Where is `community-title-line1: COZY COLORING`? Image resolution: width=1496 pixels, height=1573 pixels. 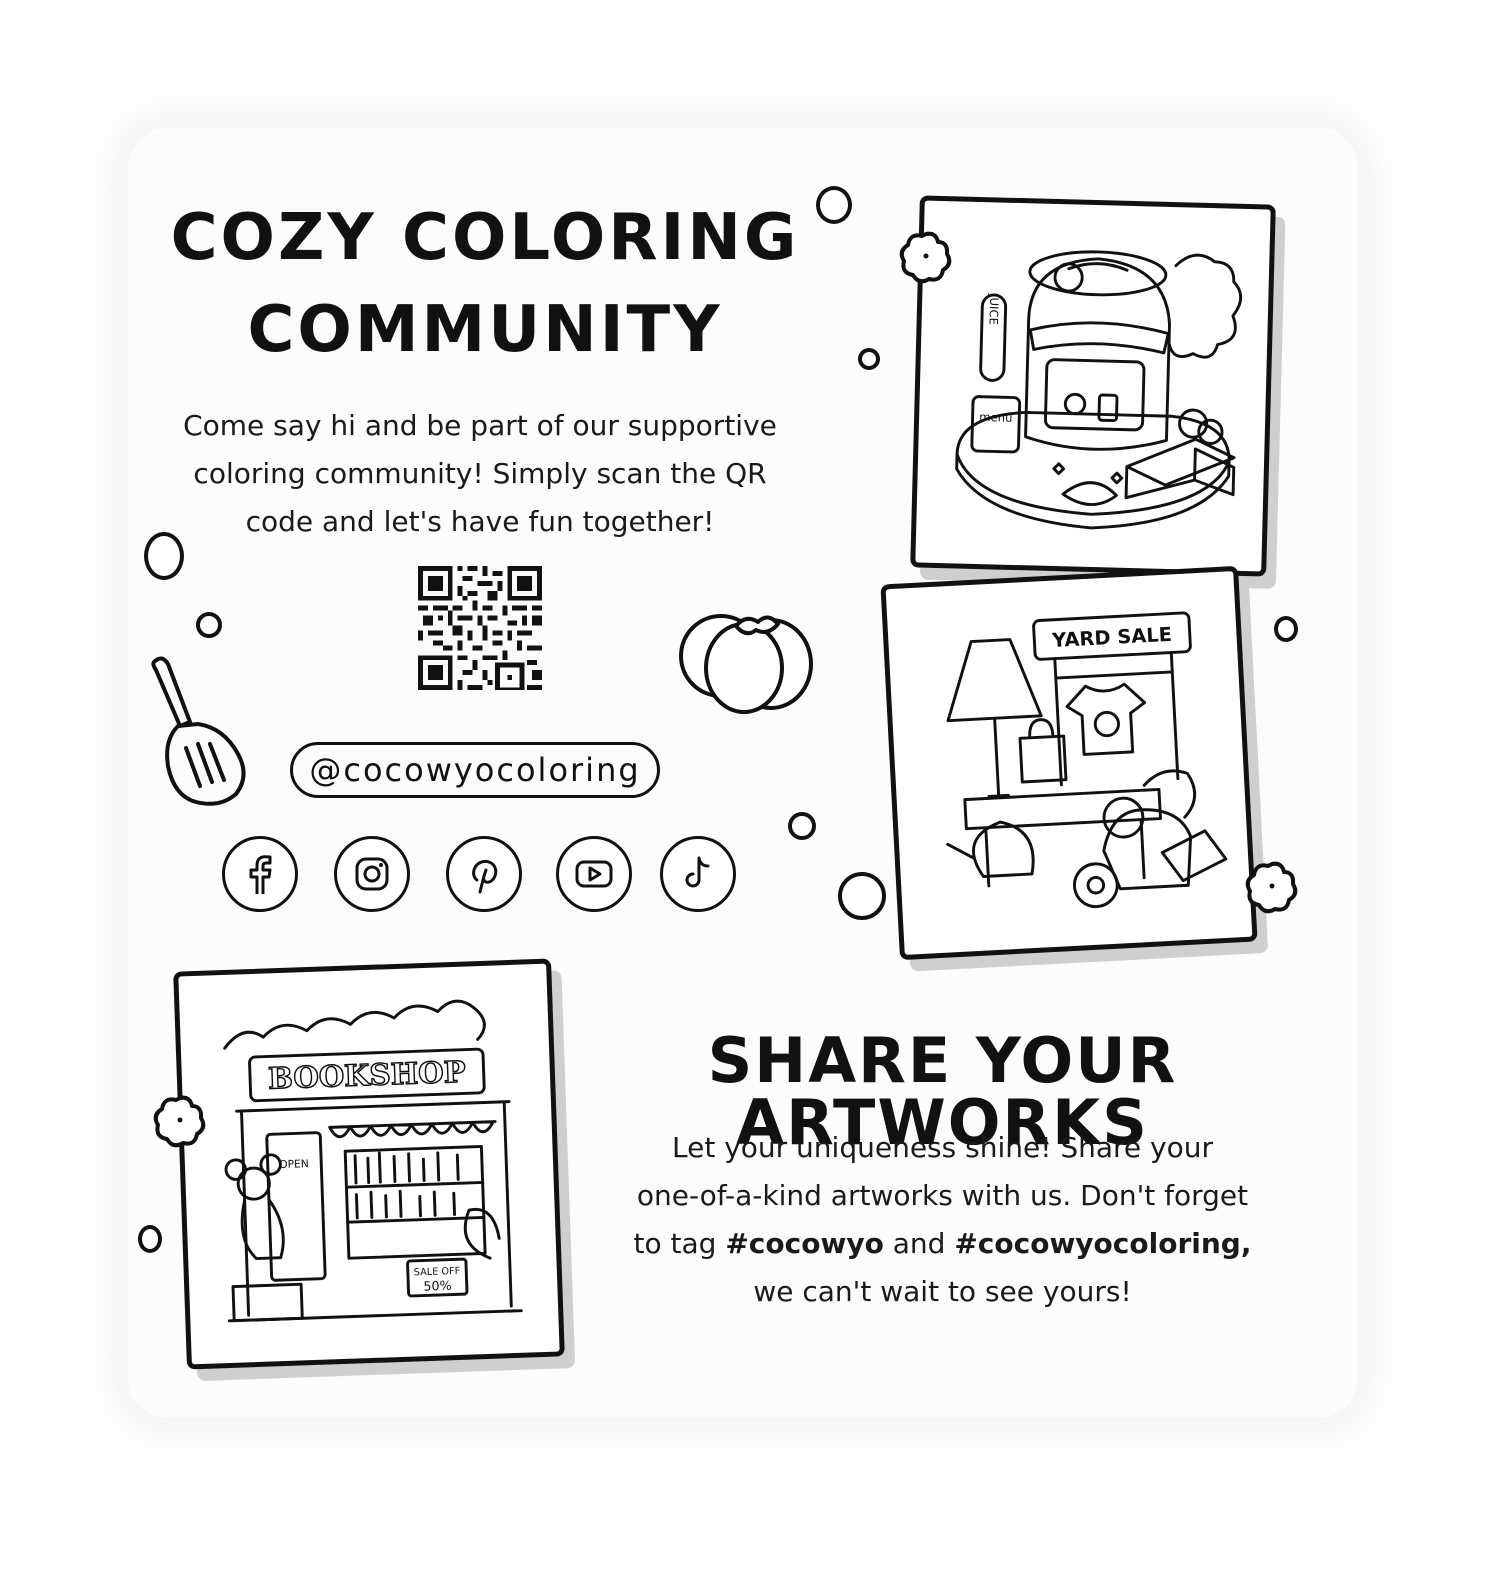
community-title-line1: COZY COLORING is located at coordinates (485, 238).